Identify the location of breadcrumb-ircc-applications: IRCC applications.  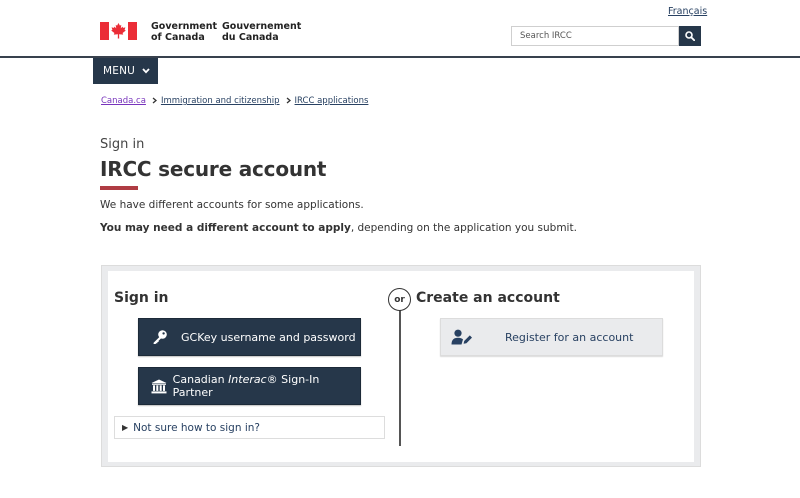
(332, 101).